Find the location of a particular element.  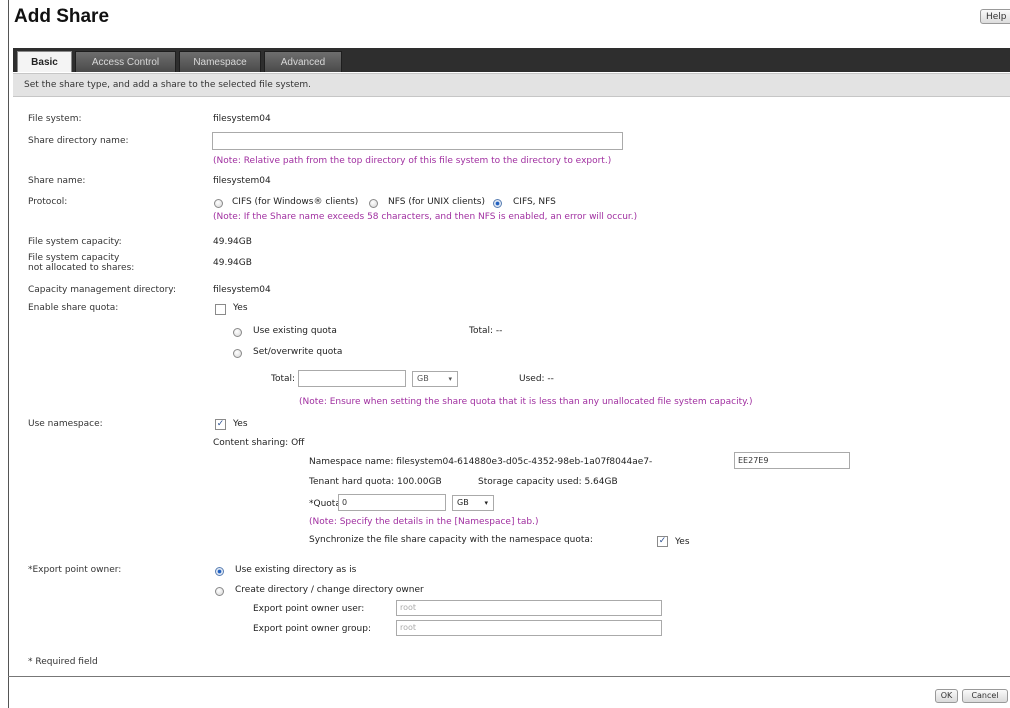

tab-bar: Basic Access Control Namespace Advanced is located at coordinates (511, 60).